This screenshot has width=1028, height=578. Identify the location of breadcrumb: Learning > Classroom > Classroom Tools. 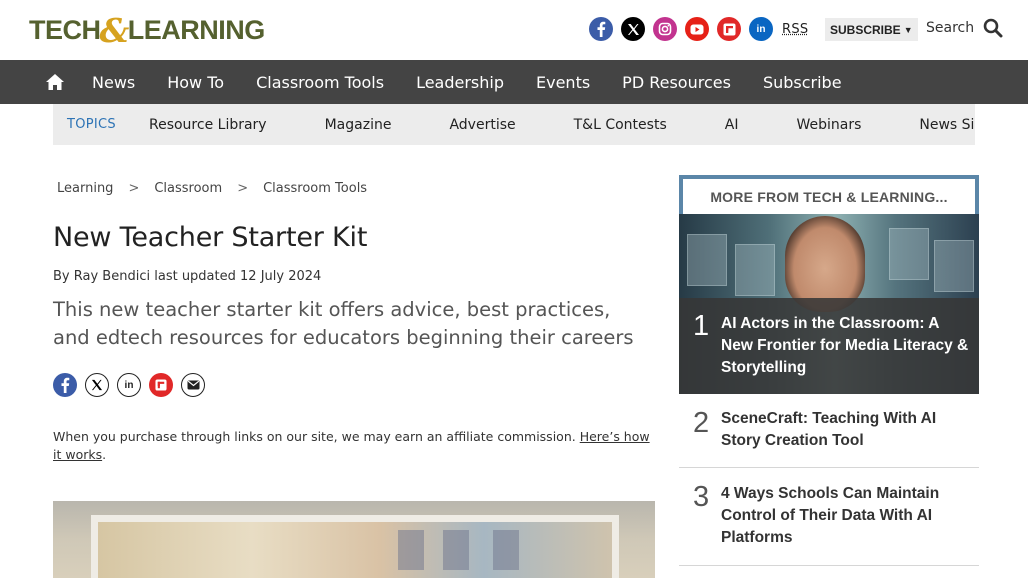
(212, 188).